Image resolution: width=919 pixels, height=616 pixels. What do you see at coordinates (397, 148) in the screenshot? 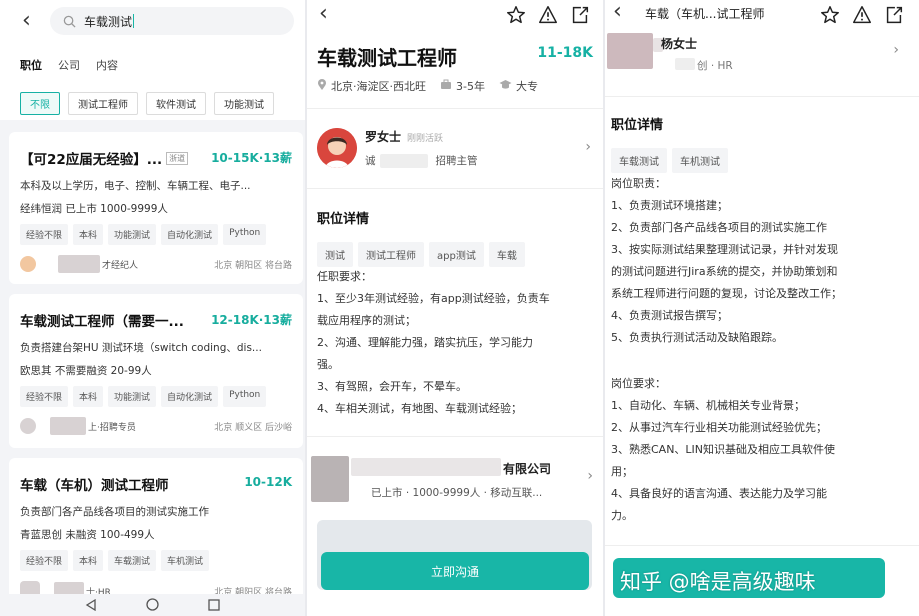
I see `recruiter-card: 罗女士 刚刚活跃 诚 招聘主管` at bounding box center [397, 148].